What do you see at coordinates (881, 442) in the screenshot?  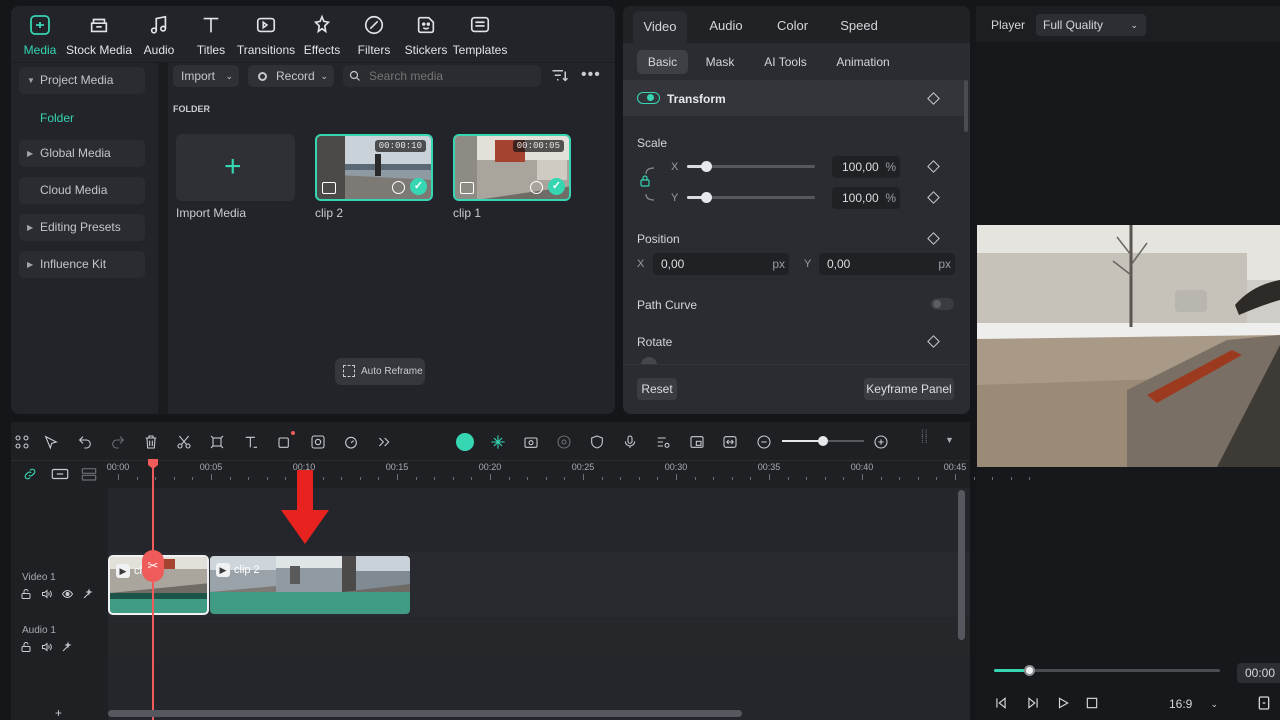 I see `zoom-in-icon` at bounding box center [881, 442].